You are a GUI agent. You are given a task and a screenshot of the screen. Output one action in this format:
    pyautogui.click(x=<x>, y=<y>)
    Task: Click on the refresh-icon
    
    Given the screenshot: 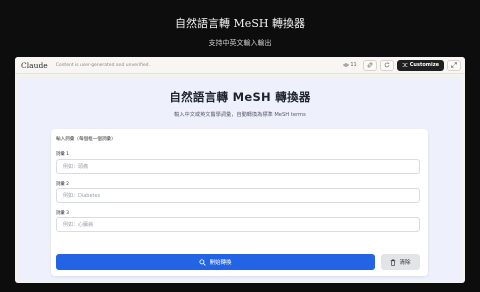 What is the action you would take?
    pyautogui.click(x=387, y=65)
    